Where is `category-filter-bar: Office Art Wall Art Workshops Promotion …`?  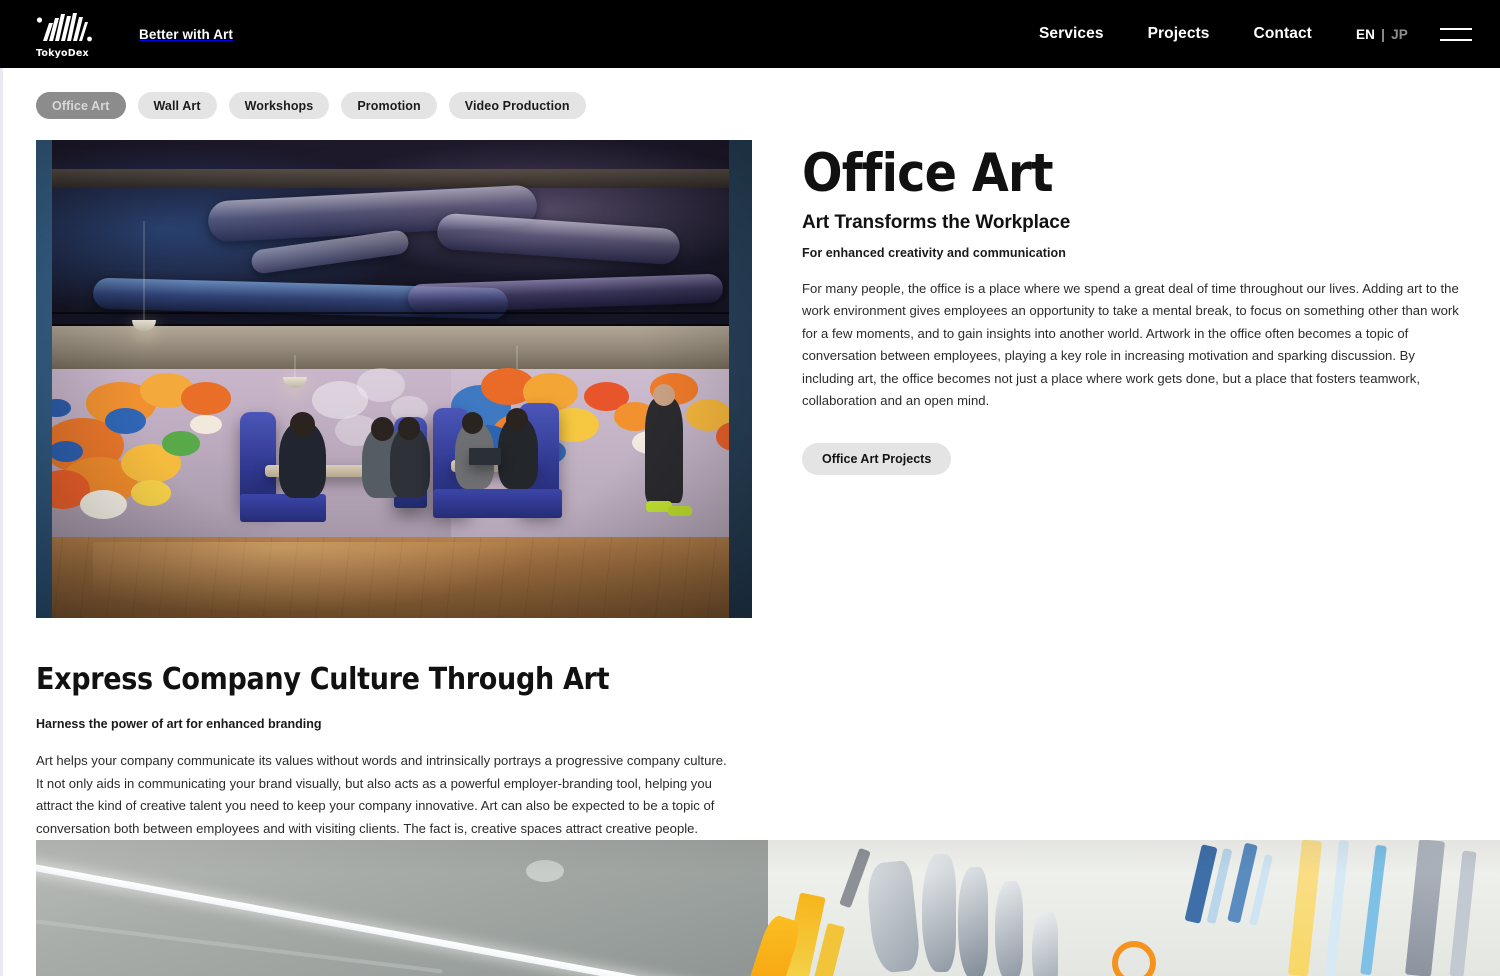 category-filter-bar: Office Art Wall Art Workshops Promotion … is located at coordinates (750, 93).